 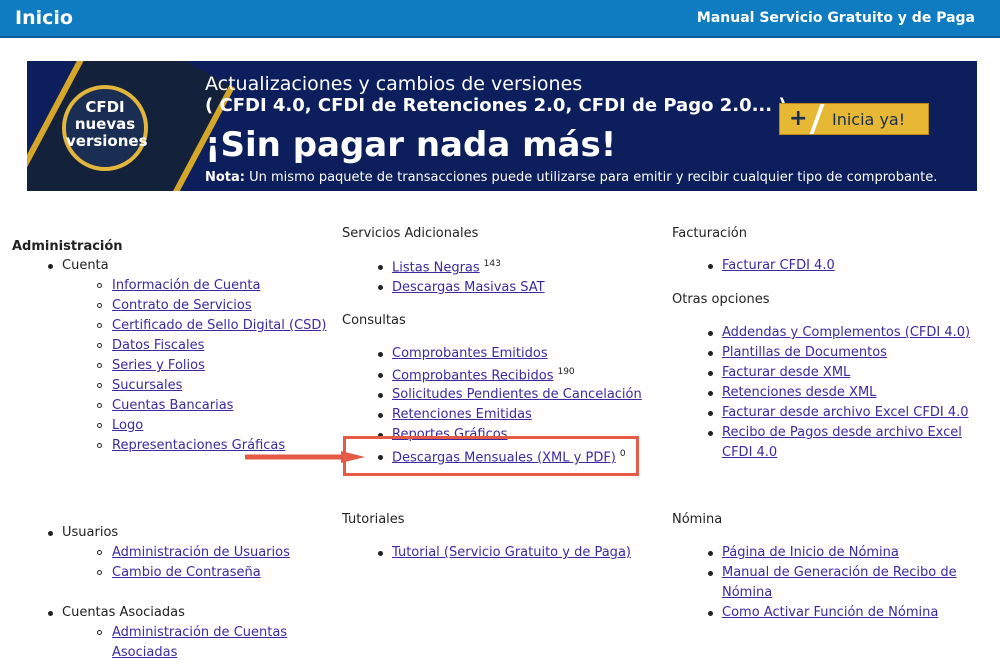 What do you see at coordinates (798, 118) in the screenshot?
I see `plus-icon: +` at bounding box center [798, 118].